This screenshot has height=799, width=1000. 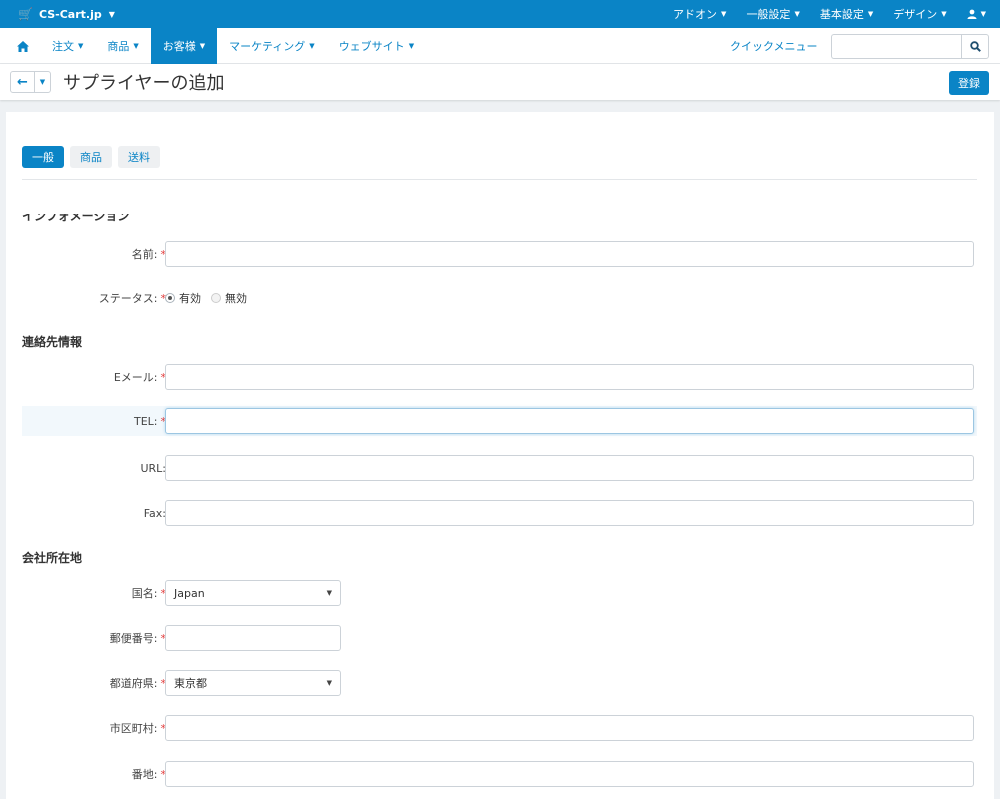 I want to click on field-label-fax: Fax:, so click(x=154, y=513).